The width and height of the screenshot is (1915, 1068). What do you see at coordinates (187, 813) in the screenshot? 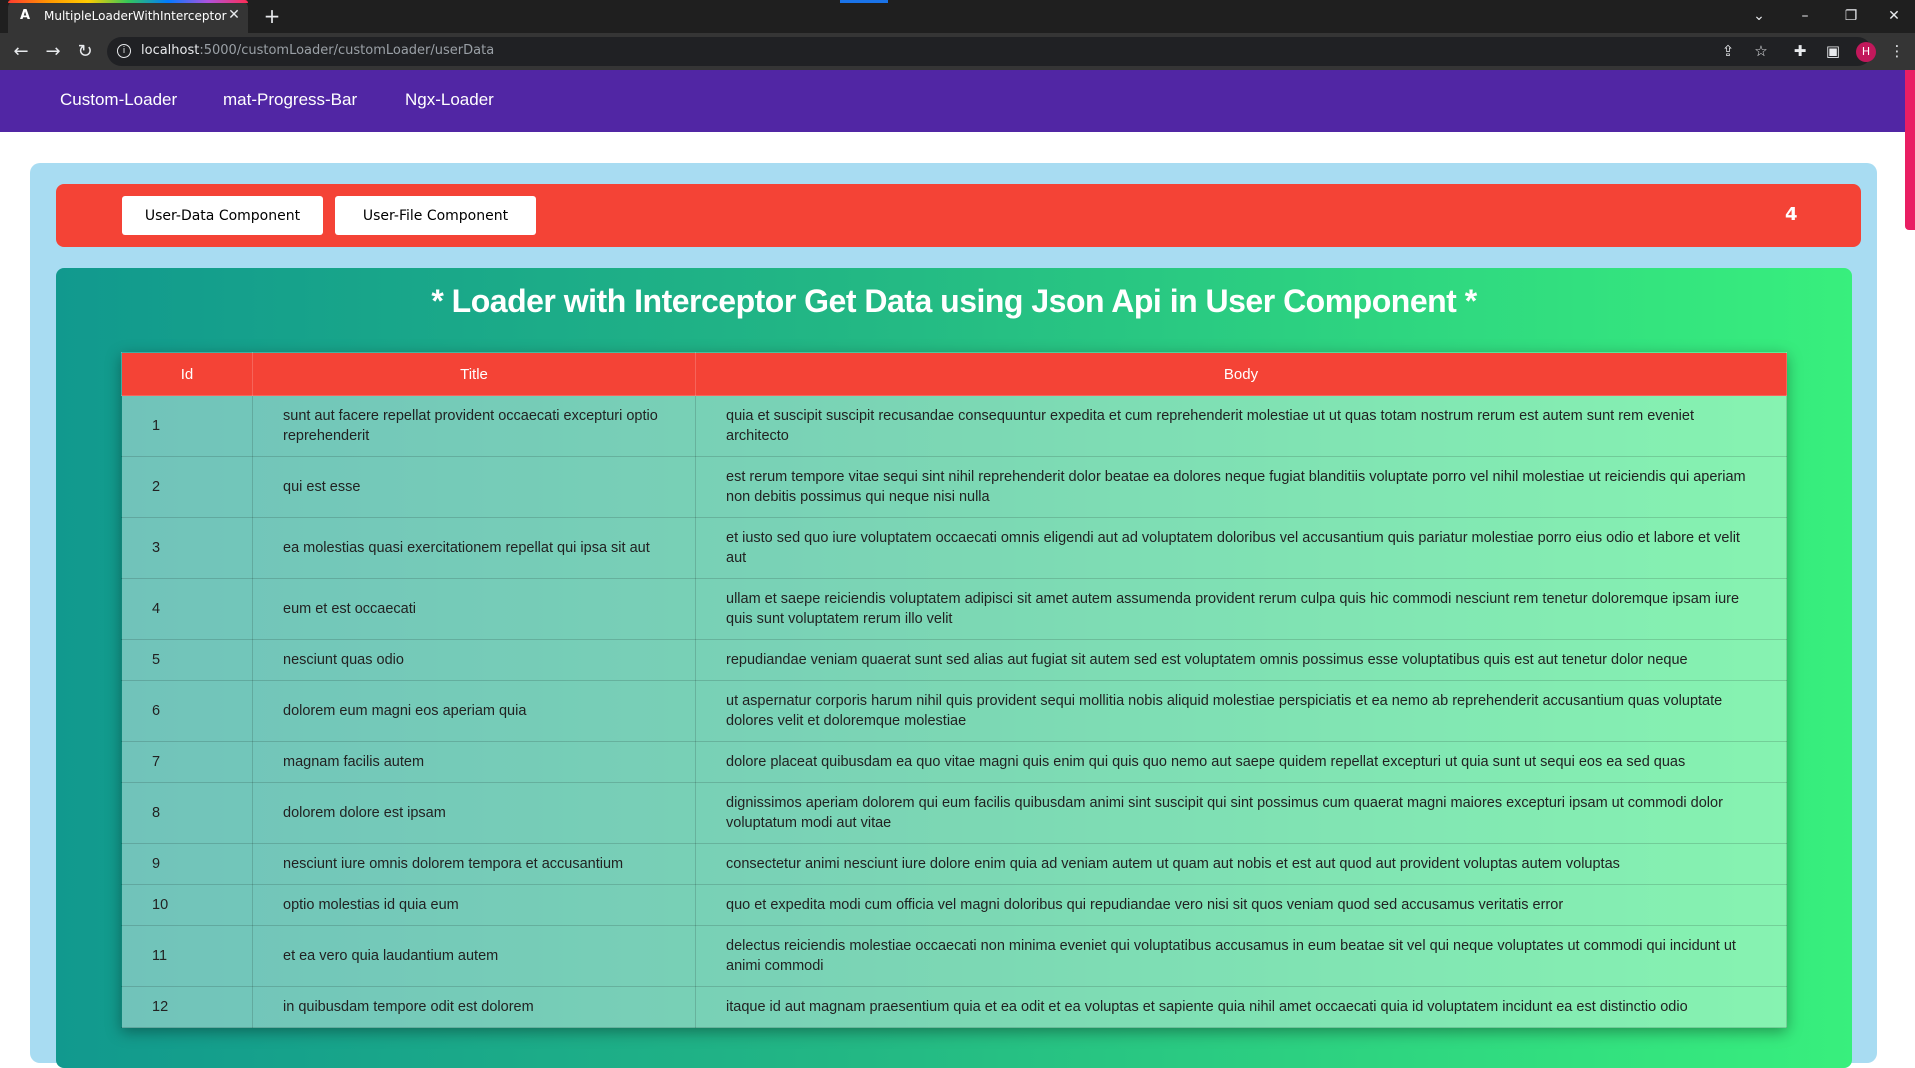
I see `cell-id: 8` at bounding box center [187, 813].